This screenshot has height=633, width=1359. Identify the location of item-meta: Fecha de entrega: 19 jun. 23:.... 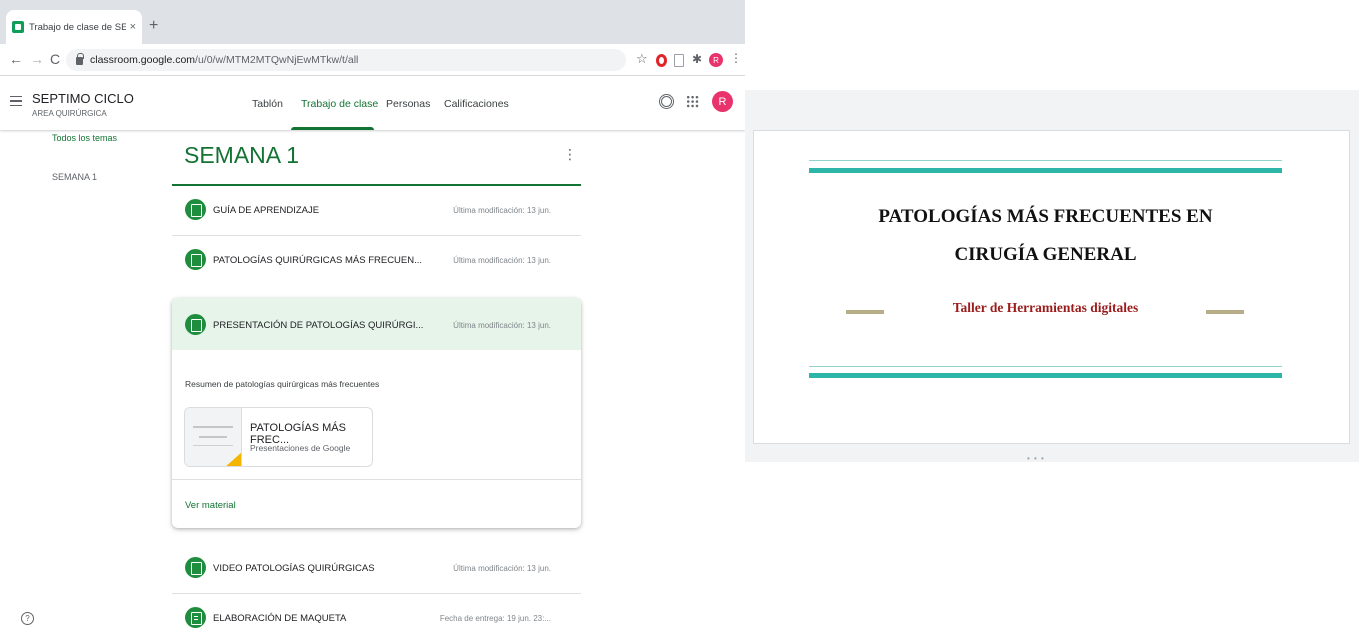
(495, 618).